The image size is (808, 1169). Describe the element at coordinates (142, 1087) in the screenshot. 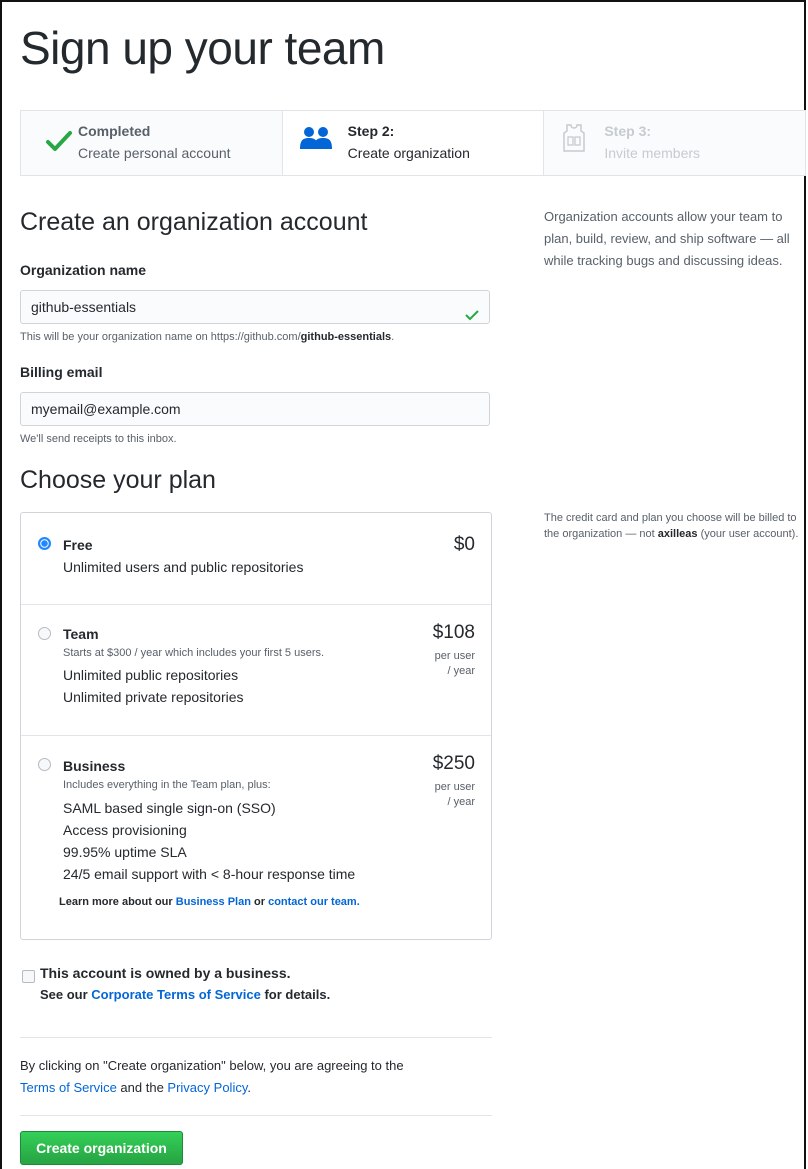

I see `agreement-mid: and the` at that location.